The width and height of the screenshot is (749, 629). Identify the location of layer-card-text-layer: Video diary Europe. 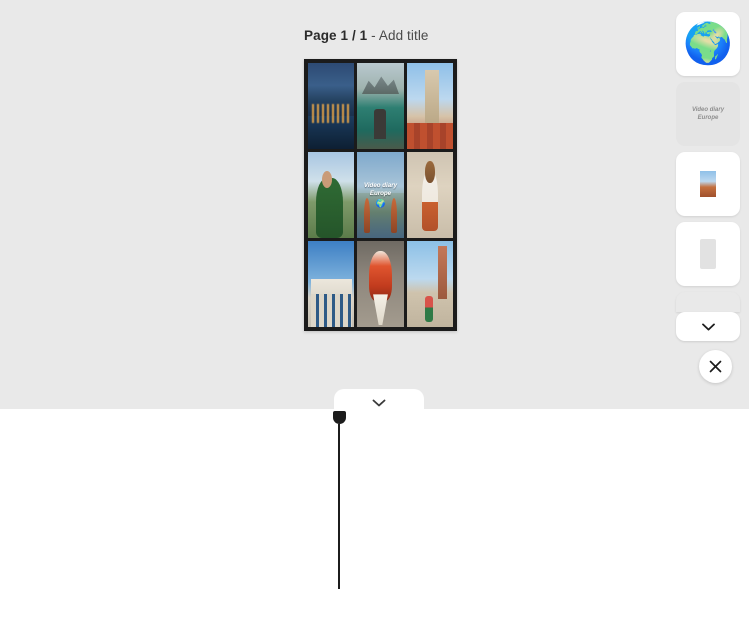
(708, 114).